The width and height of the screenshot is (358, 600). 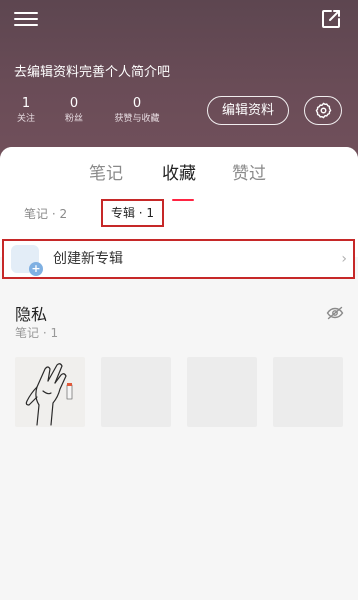 I want to click on subtab-notes: 笔记 · 2, so click(x=45, y=214).